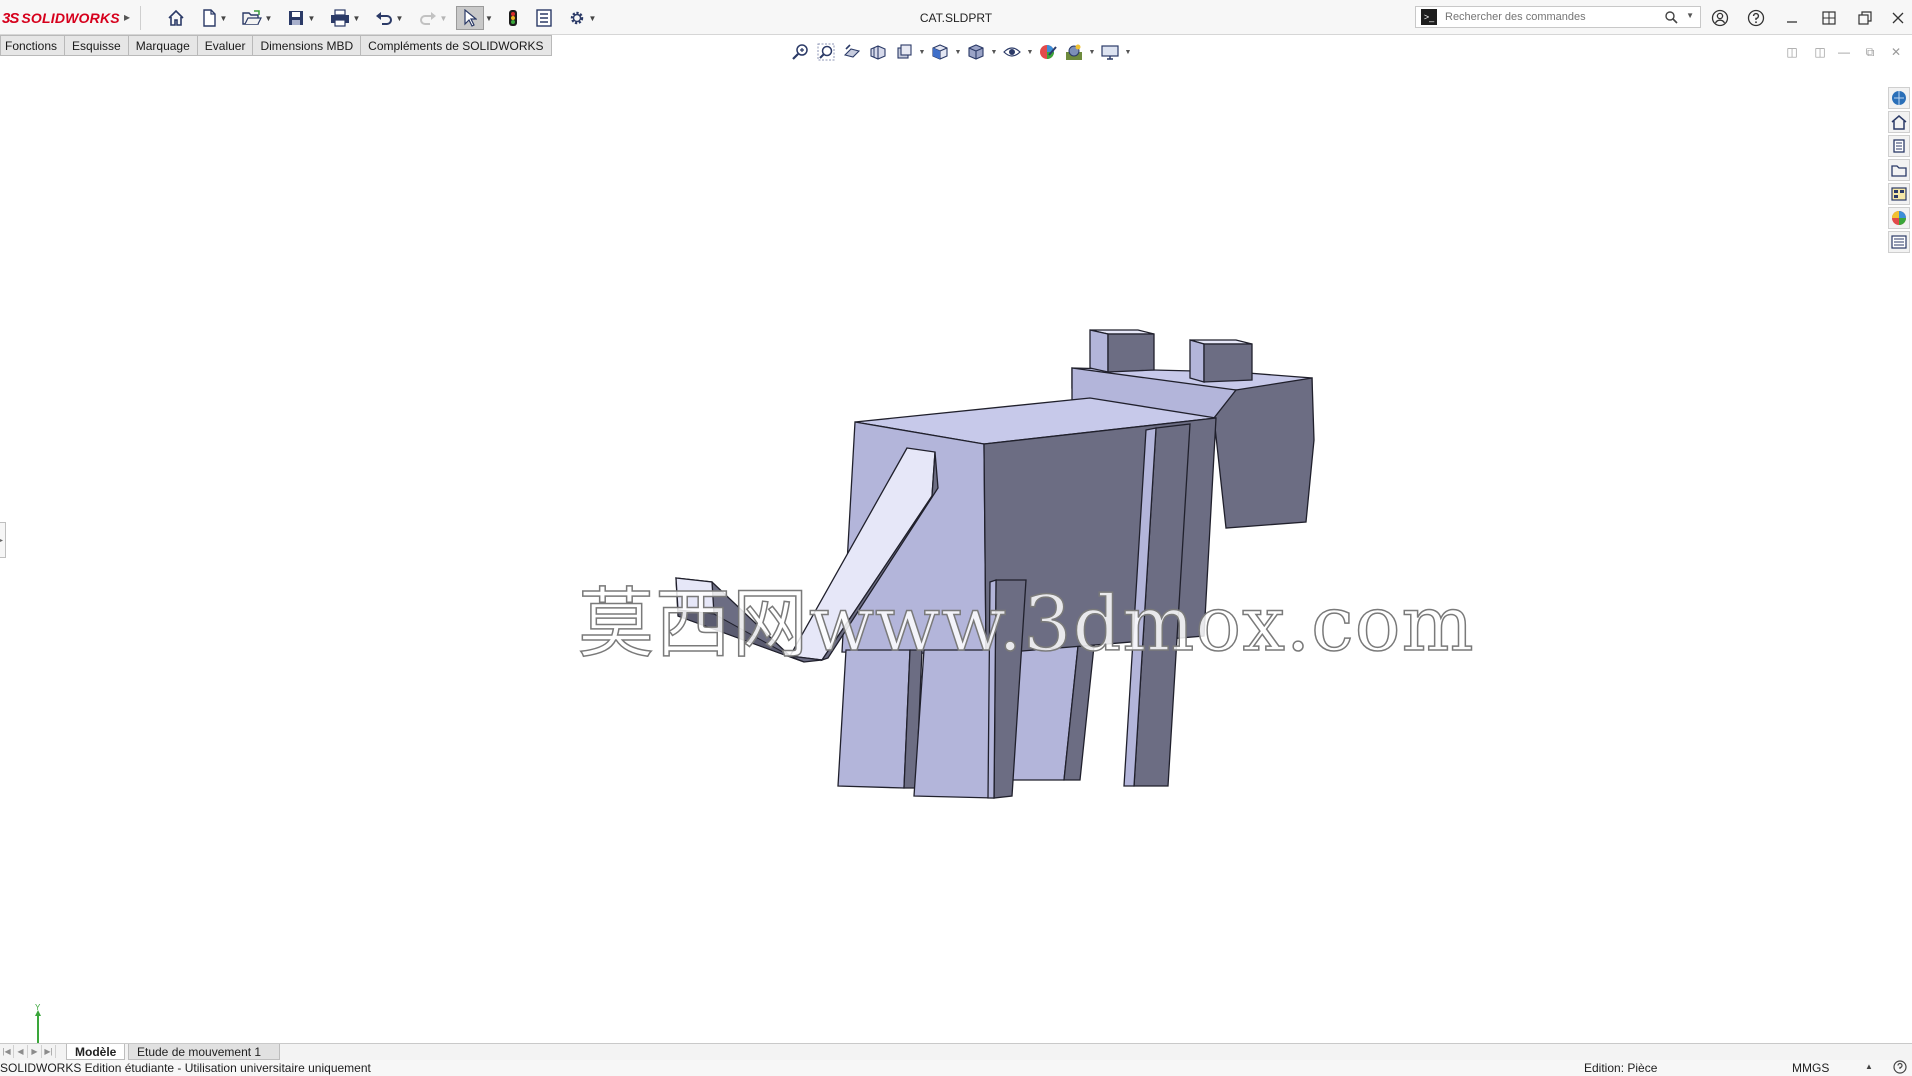  I want to click on last-tab-arrow-icon: ▶|, so click(49, 1051).